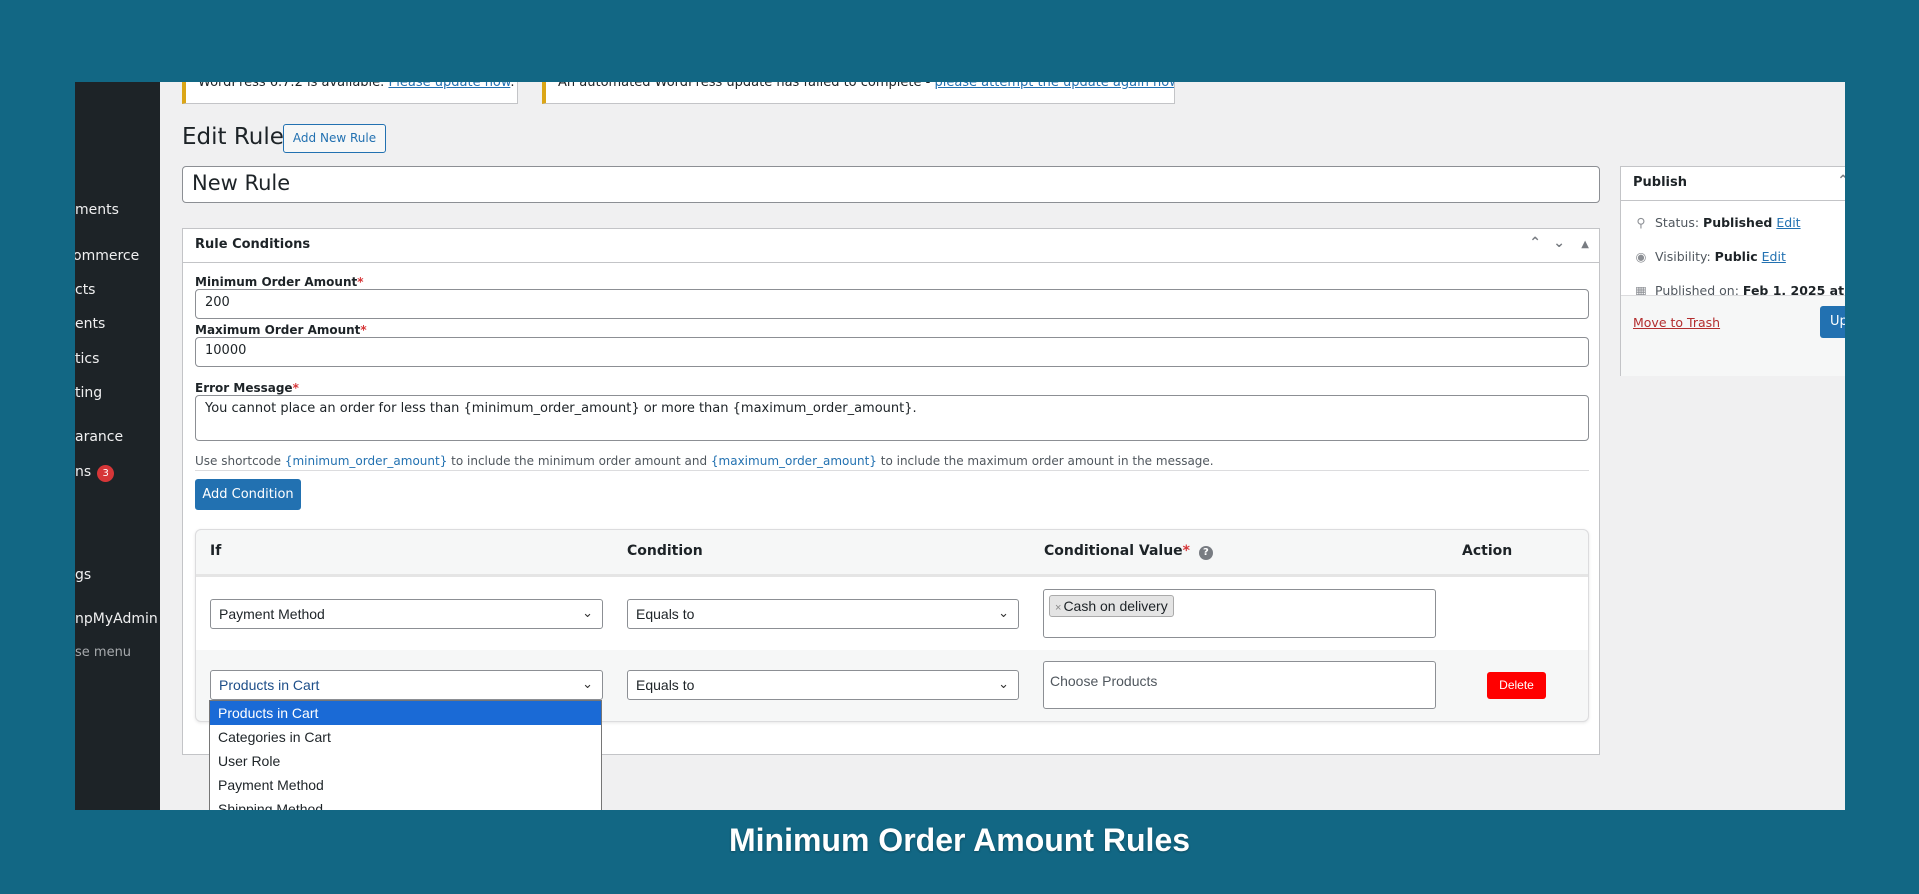 This screenshot has height=894, width=1919. I want to click on update-now-link: Please update now, so click(449, 86).